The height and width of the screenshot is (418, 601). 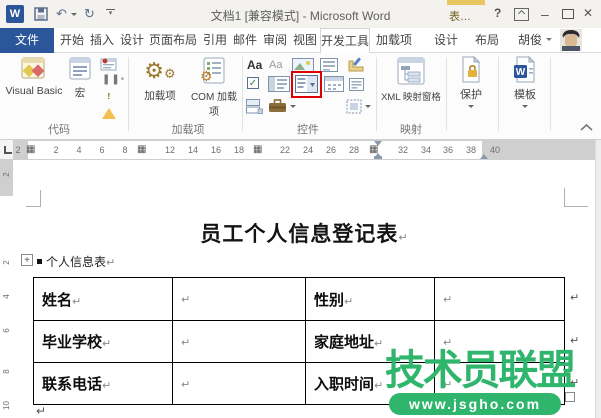 I want to click on document-title: 员工个人信息登记表, so click(x=299, y=234).